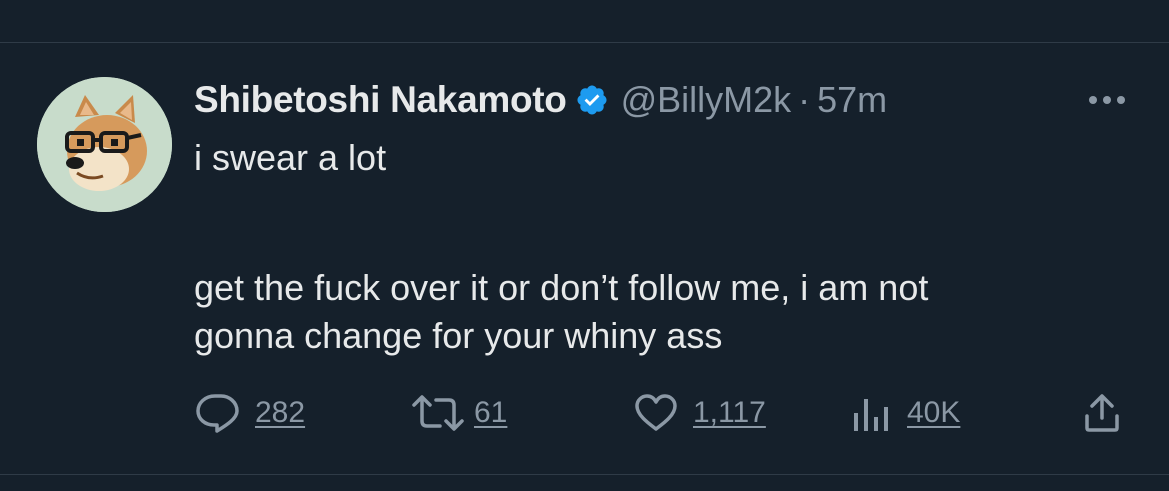  Describe the element at coordinates (729, 413) in the screenshot. I see `like-count: 1,117` at that location.